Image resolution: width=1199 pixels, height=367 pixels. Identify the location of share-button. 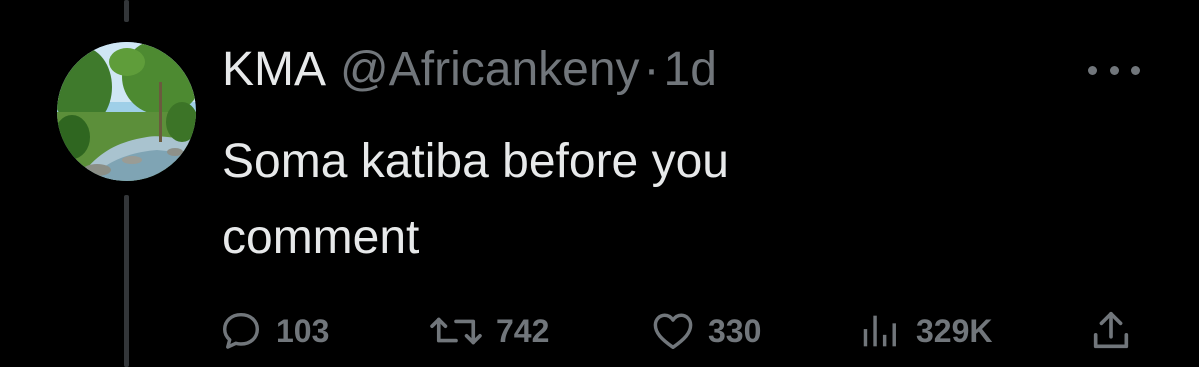
(1111, 331).